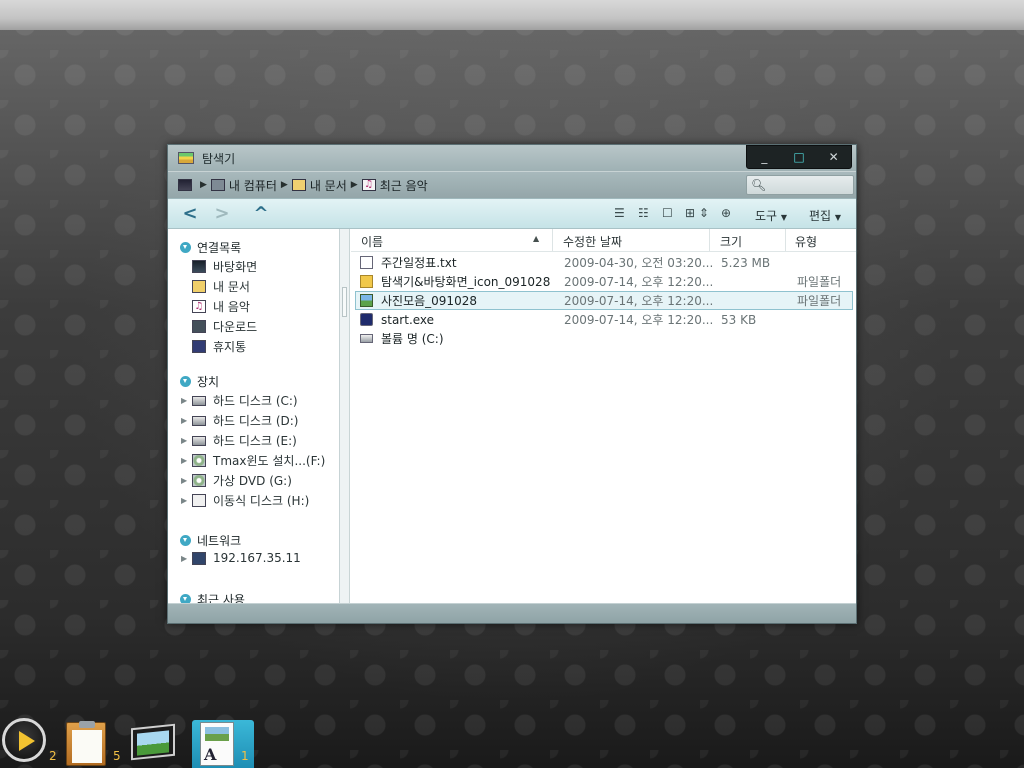 Image resolution: width=1024 pixels, height=768 pixels. Describe the element at coordinates (344, 302) in the screenshot. I see `splitter-grip` at that location.